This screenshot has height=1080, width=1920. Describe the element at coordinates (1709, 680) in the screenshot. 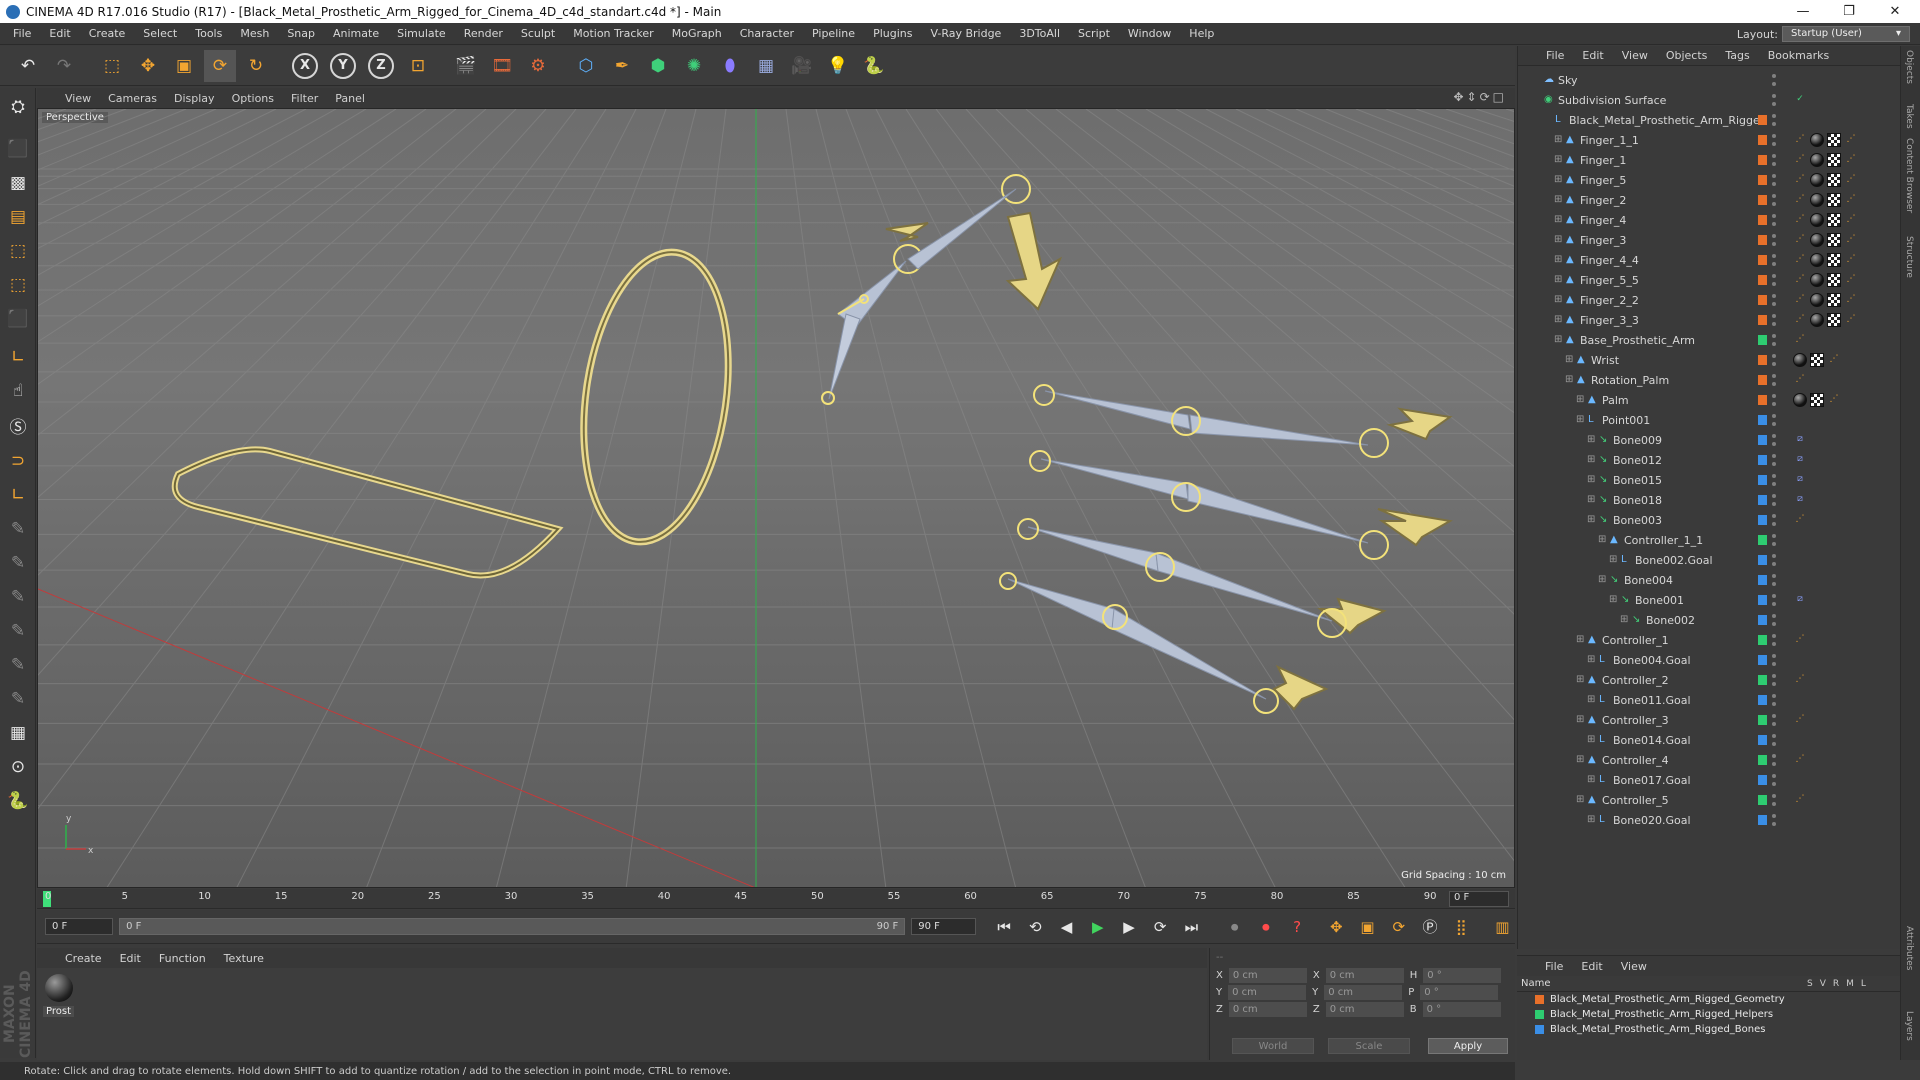

I see `object-row: ⊞ ▲ Controller_2 ⋰` at that location.